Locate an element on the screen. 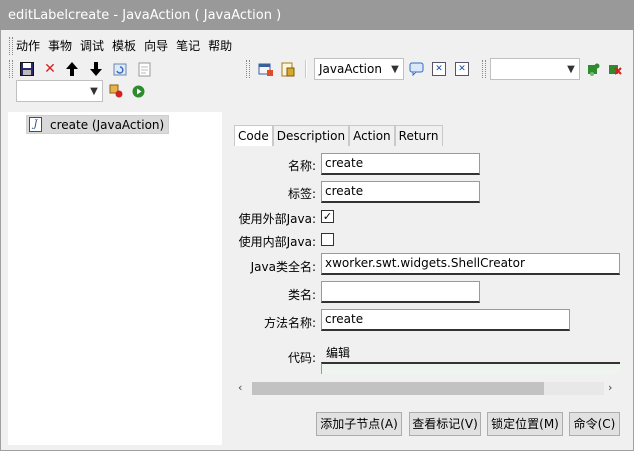 This screenshot has width=634, height=451. refresh-button is located at coordinates (120, 69).